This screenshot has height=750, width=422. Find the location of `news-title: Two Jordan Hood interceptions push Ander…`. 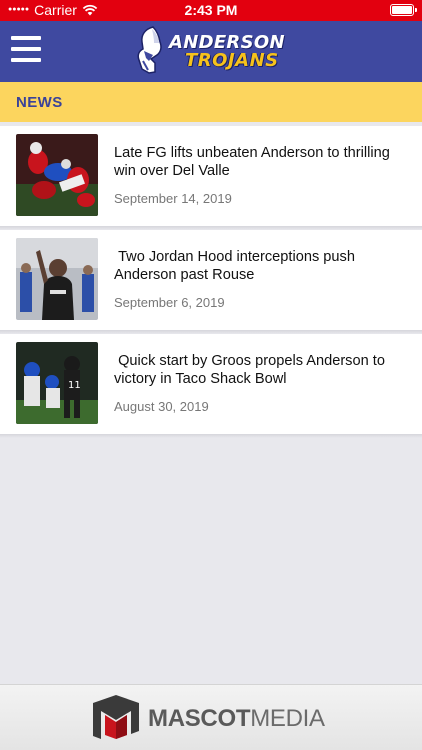

news-title: Two Jordan Hood interceptions push Ander… is located at coordinates (236, 266).